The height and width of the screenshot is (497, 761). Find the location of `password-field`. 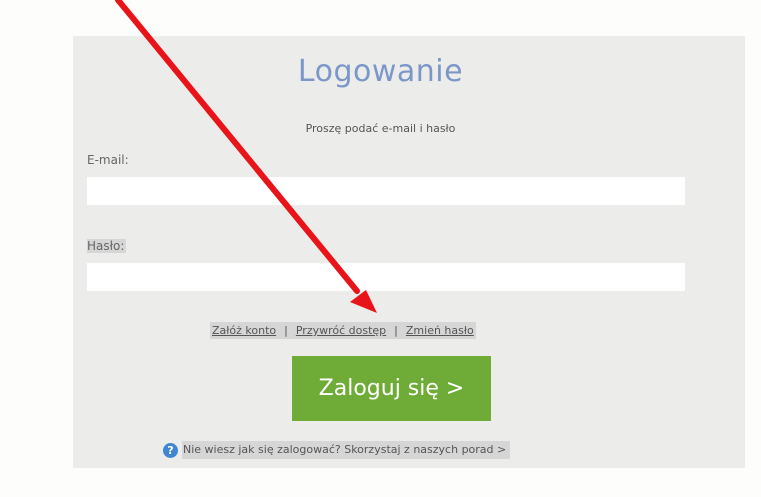

password-field is located at coordinates (386, 277).